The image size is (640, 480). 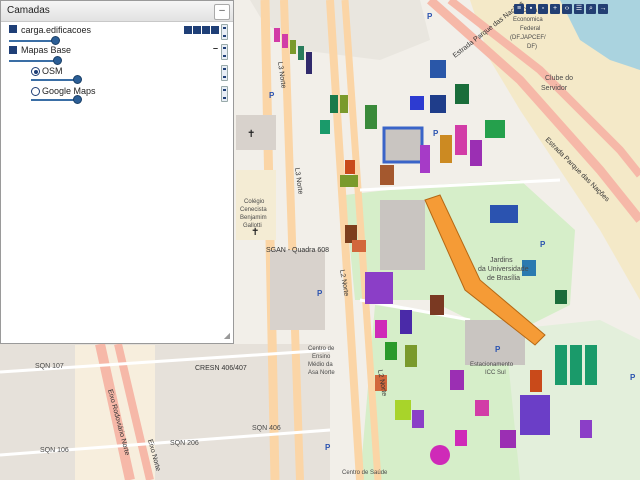 What do you see at coordinates (297, 250) in the screenshot?
I see `label-sgan: SGAN - Quadra 608` at bounding box center [297, 250].